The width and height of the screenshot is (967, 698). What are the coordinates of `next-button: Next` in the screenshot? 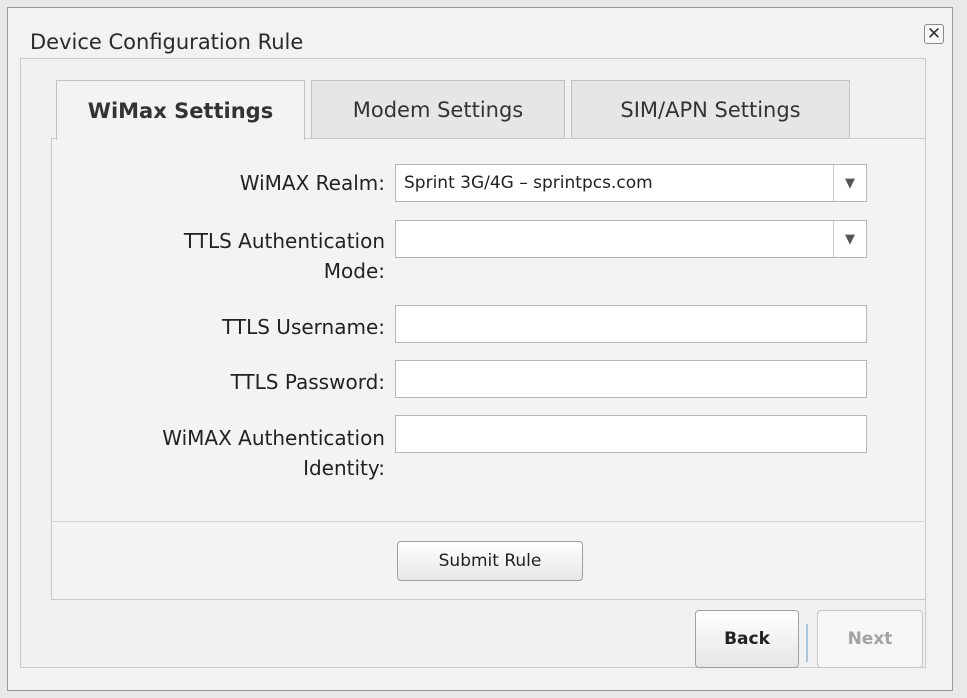 It's located at (870, 639).